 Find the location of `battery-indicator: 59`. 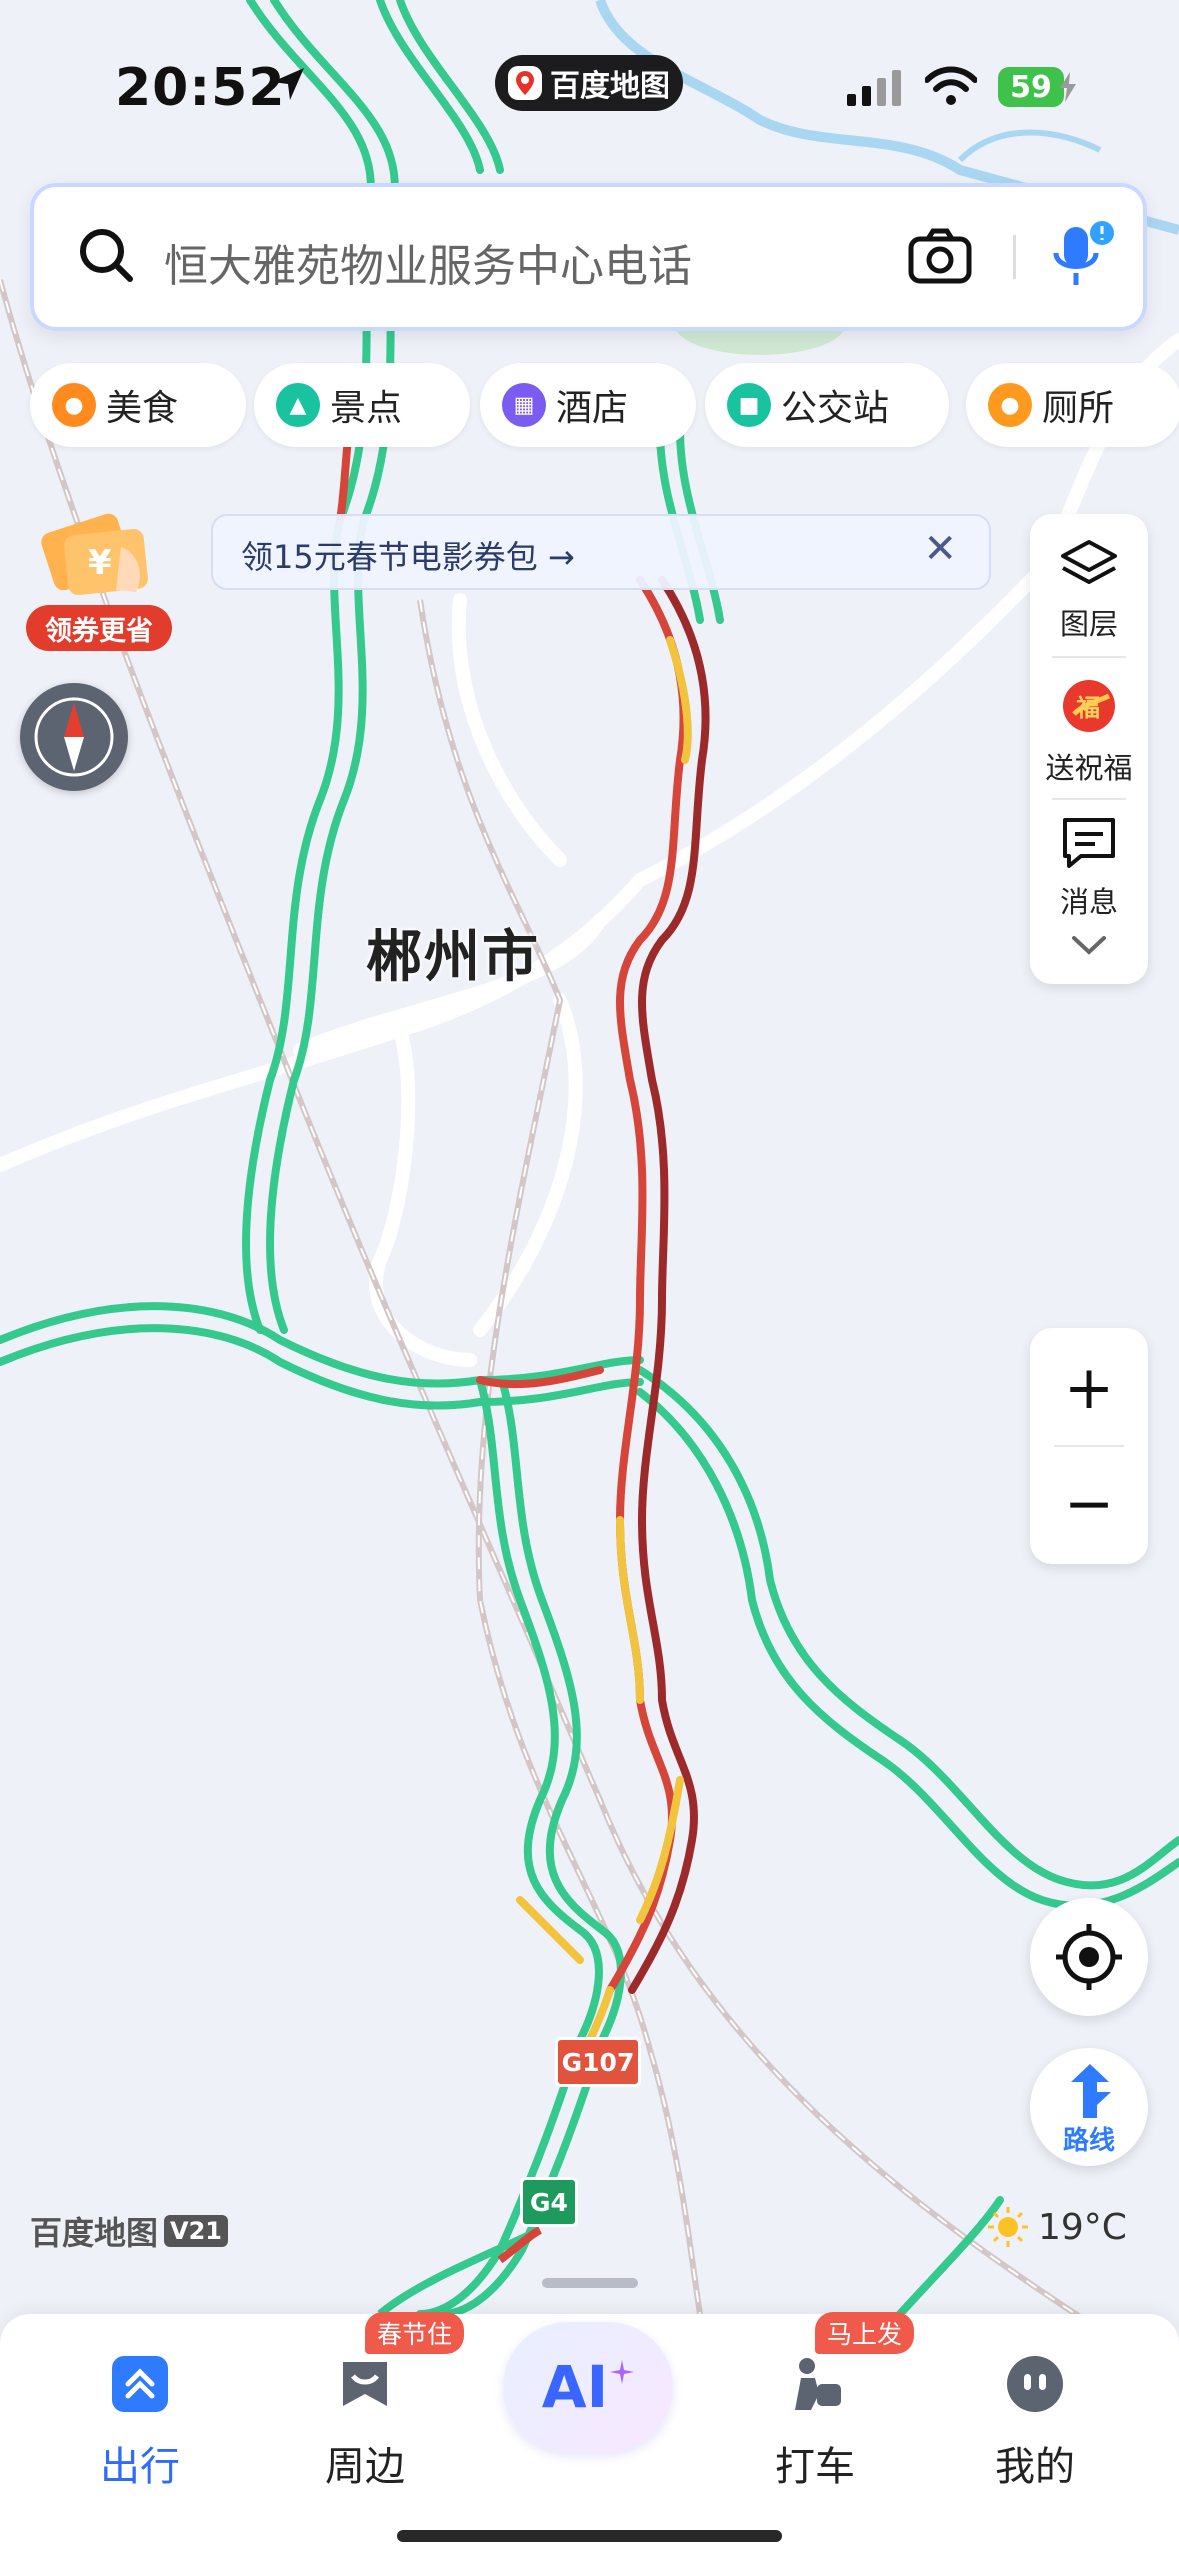

battery-indicator: 59 is located at coordinates (1031, 87).